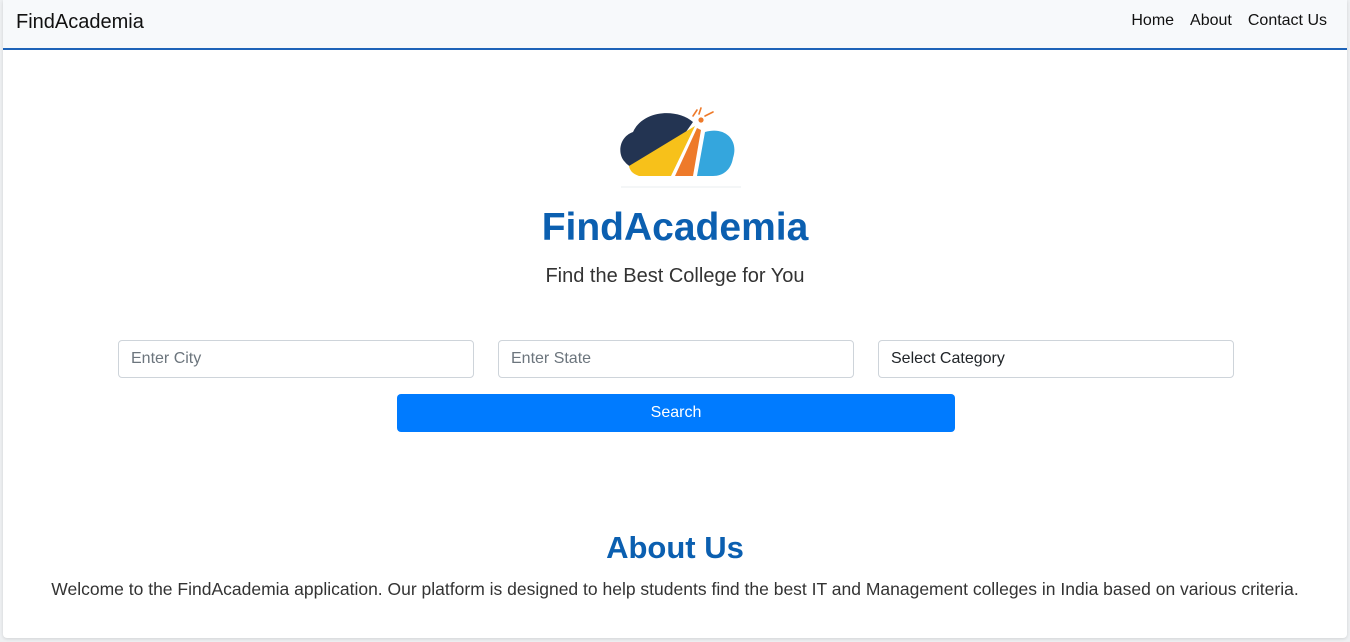 The width and height of the screenshot is (1350, 642). Describe the element at coordinates (1056, 359) in the screenshot. I see `category-select: Select Category` at that location.